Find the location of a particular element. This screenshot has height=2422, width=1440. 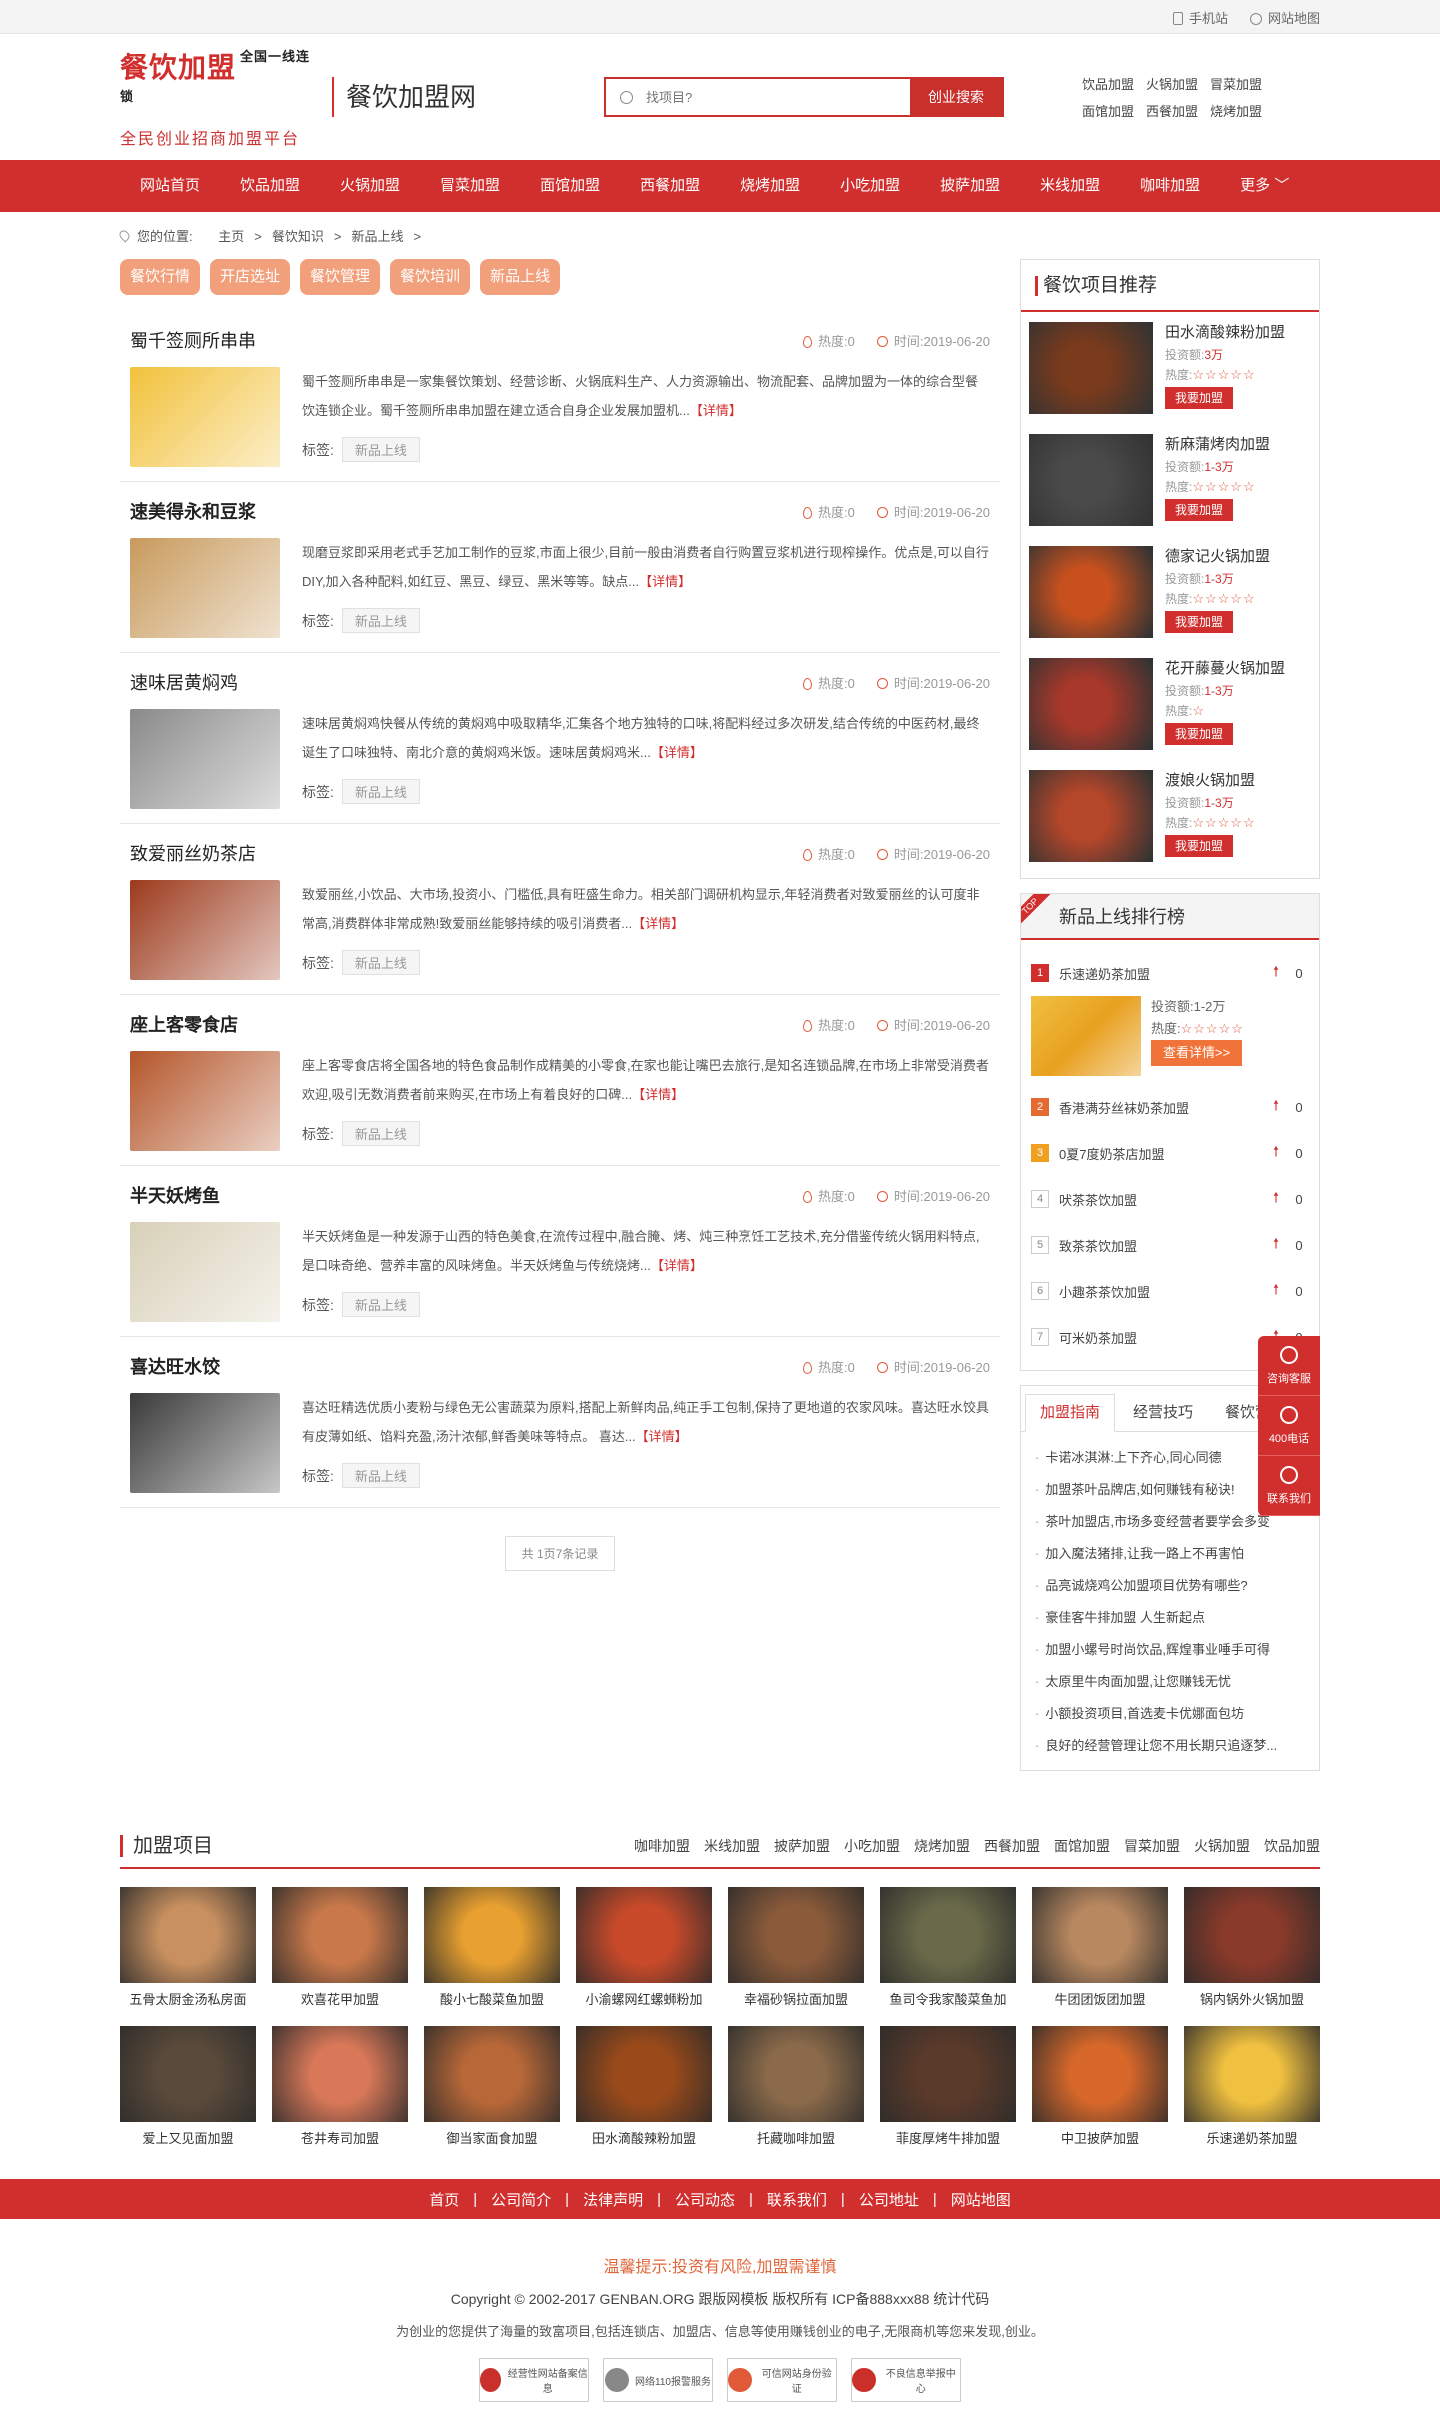

nav-item: 冒菜加盟 is located at coordinates (470, 186).